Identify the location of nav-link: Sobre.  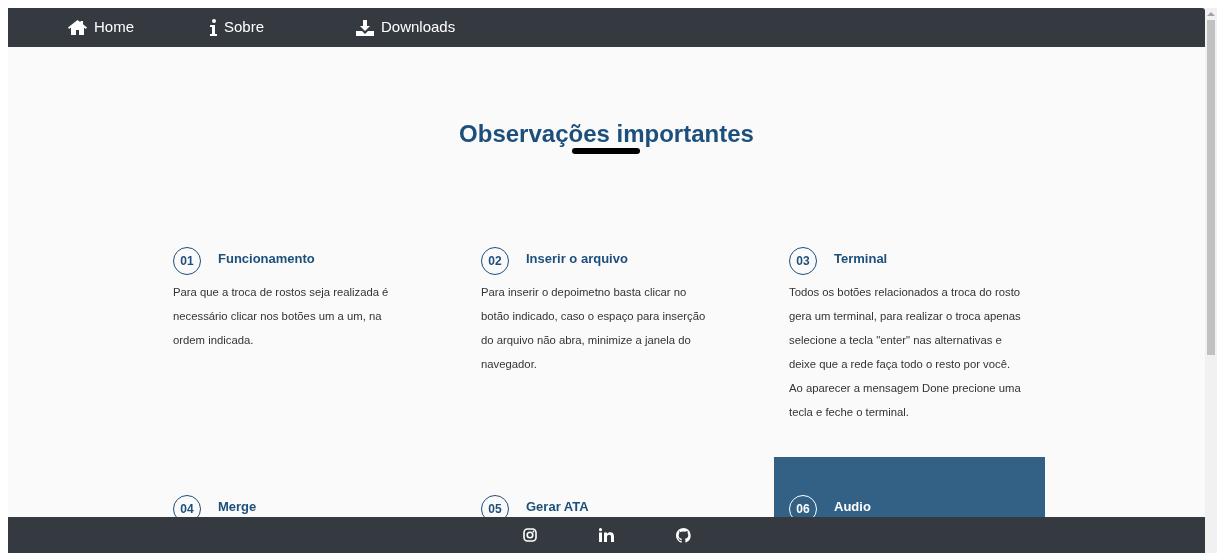
(283, 27).